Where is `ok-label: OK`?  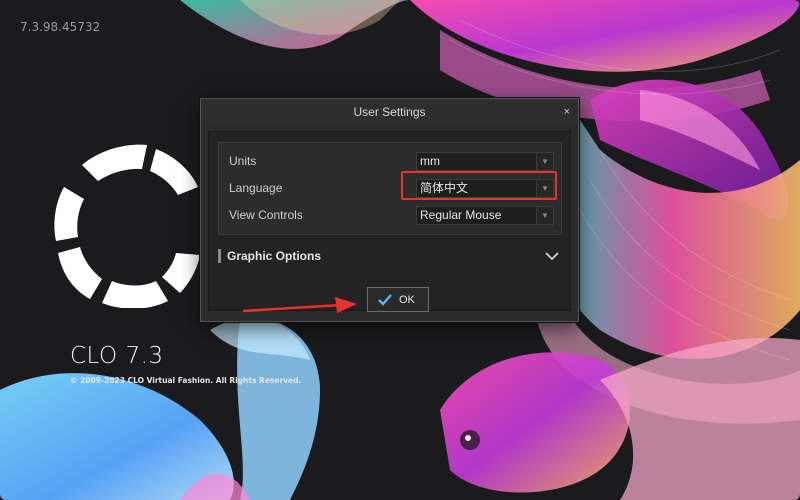 ok-label: OK is located at coordinates (407, 300).